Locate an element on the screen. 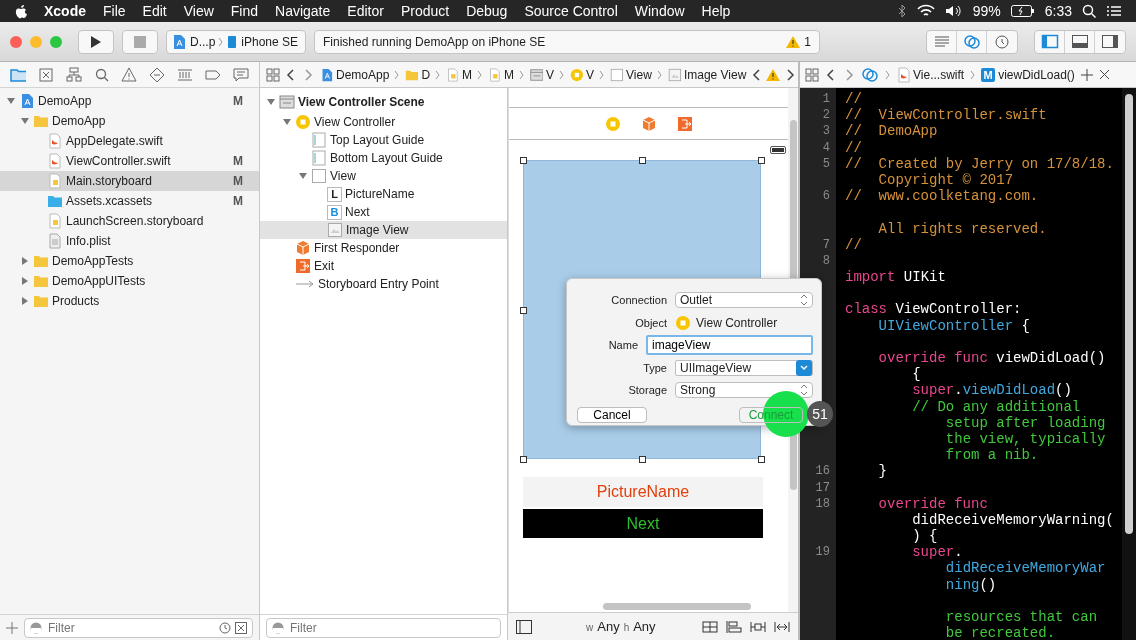 Image resolution: width=1136 pixels, height=640 pixels. battery-percent: 99% is located at coordinates (986, 11).